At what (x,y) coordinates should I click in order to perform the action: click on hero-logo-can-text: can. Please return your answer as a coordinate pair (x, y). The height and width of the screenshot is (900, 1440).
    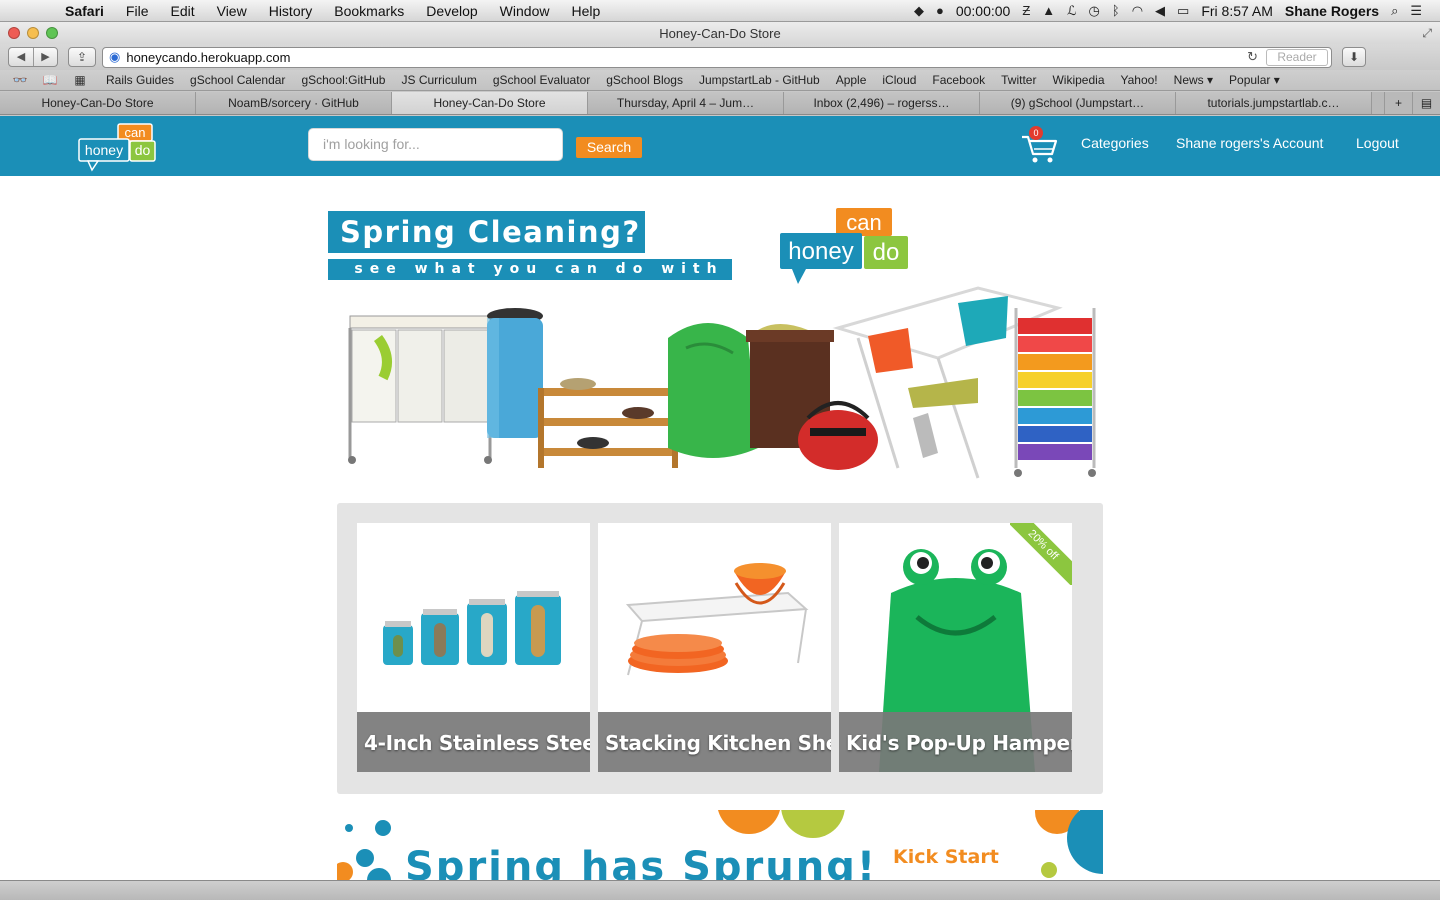
    Looking at the image, I should click on (863, 222).